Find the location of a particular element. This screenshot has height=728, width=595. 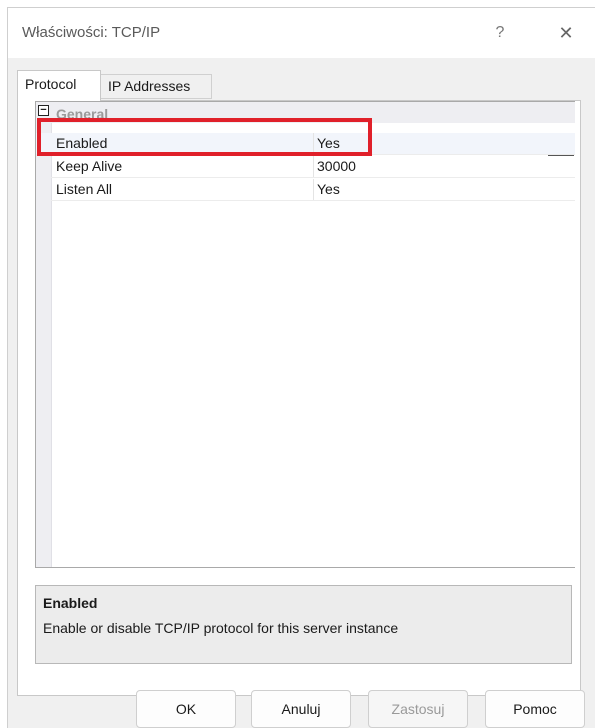

property-row-keep-alive: Keep Alive 30000 is located at coordinates (305, 166).